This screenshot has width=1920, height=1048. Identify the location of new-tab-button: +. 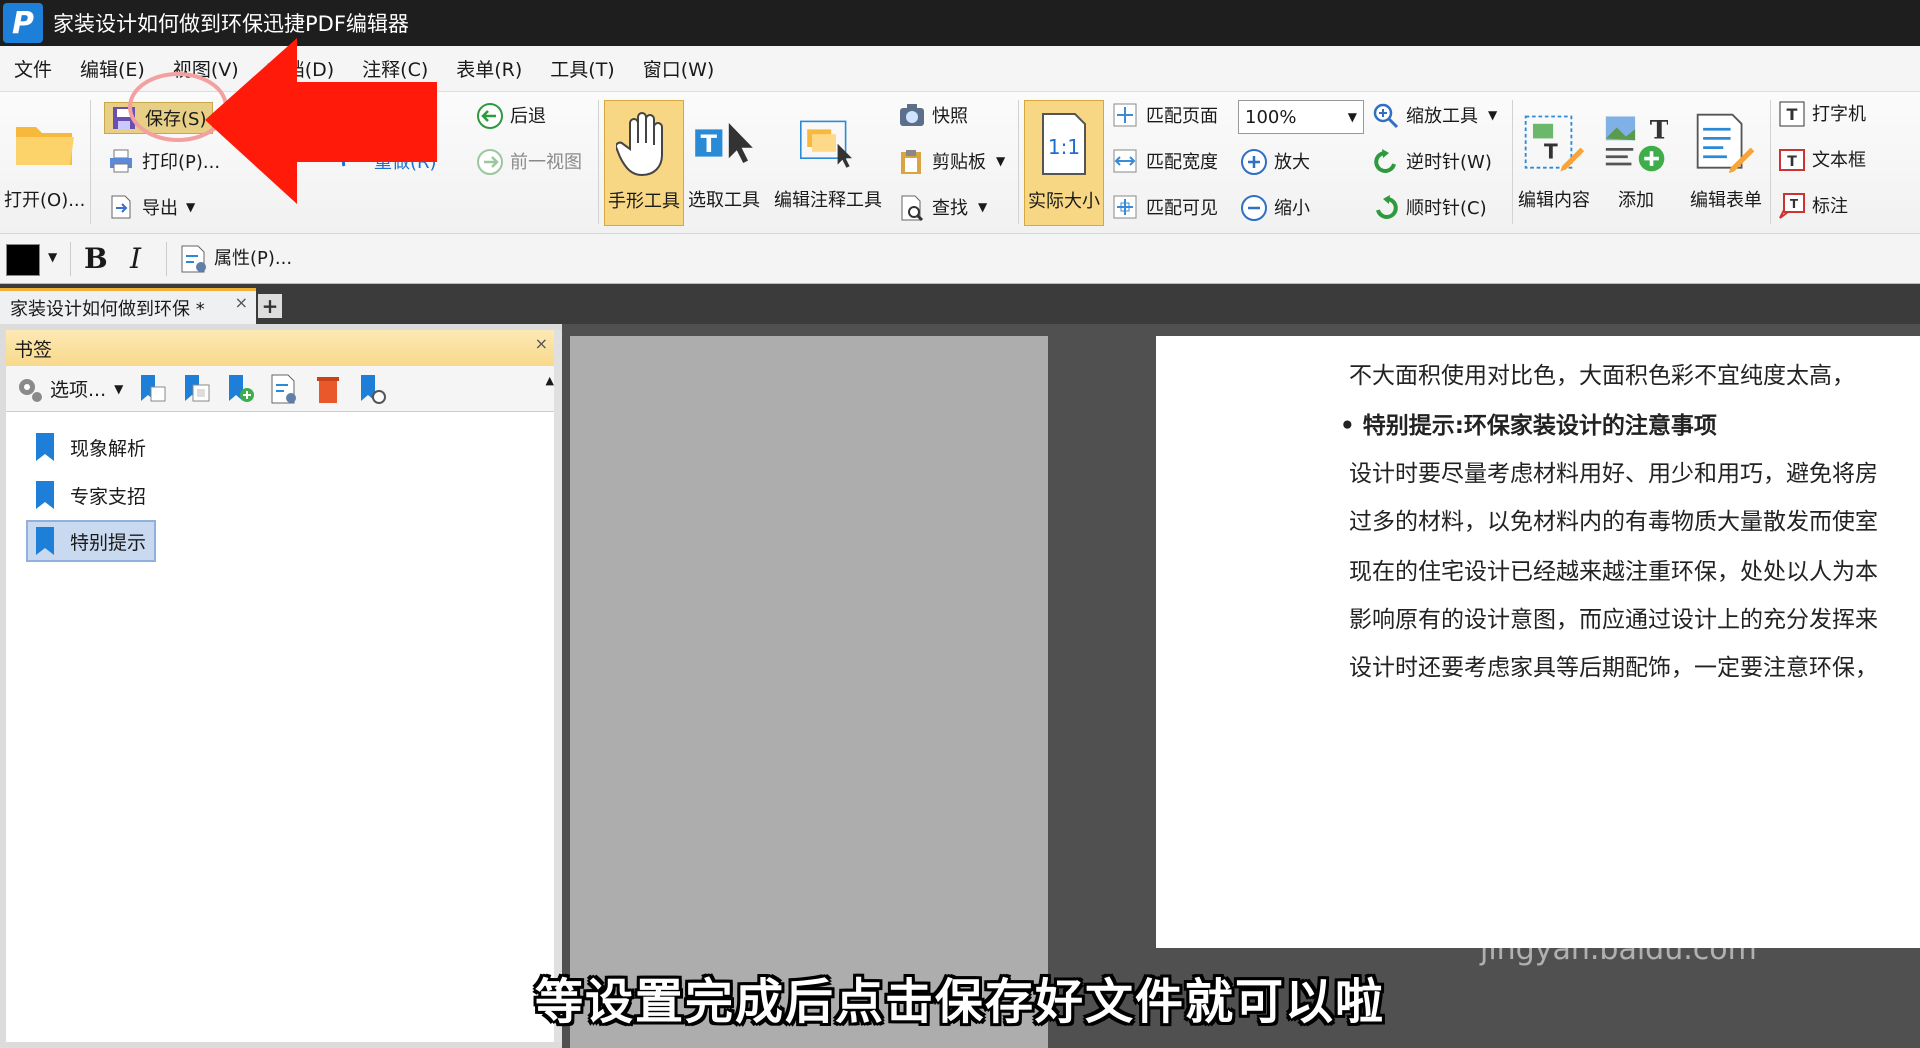
(270, 306).